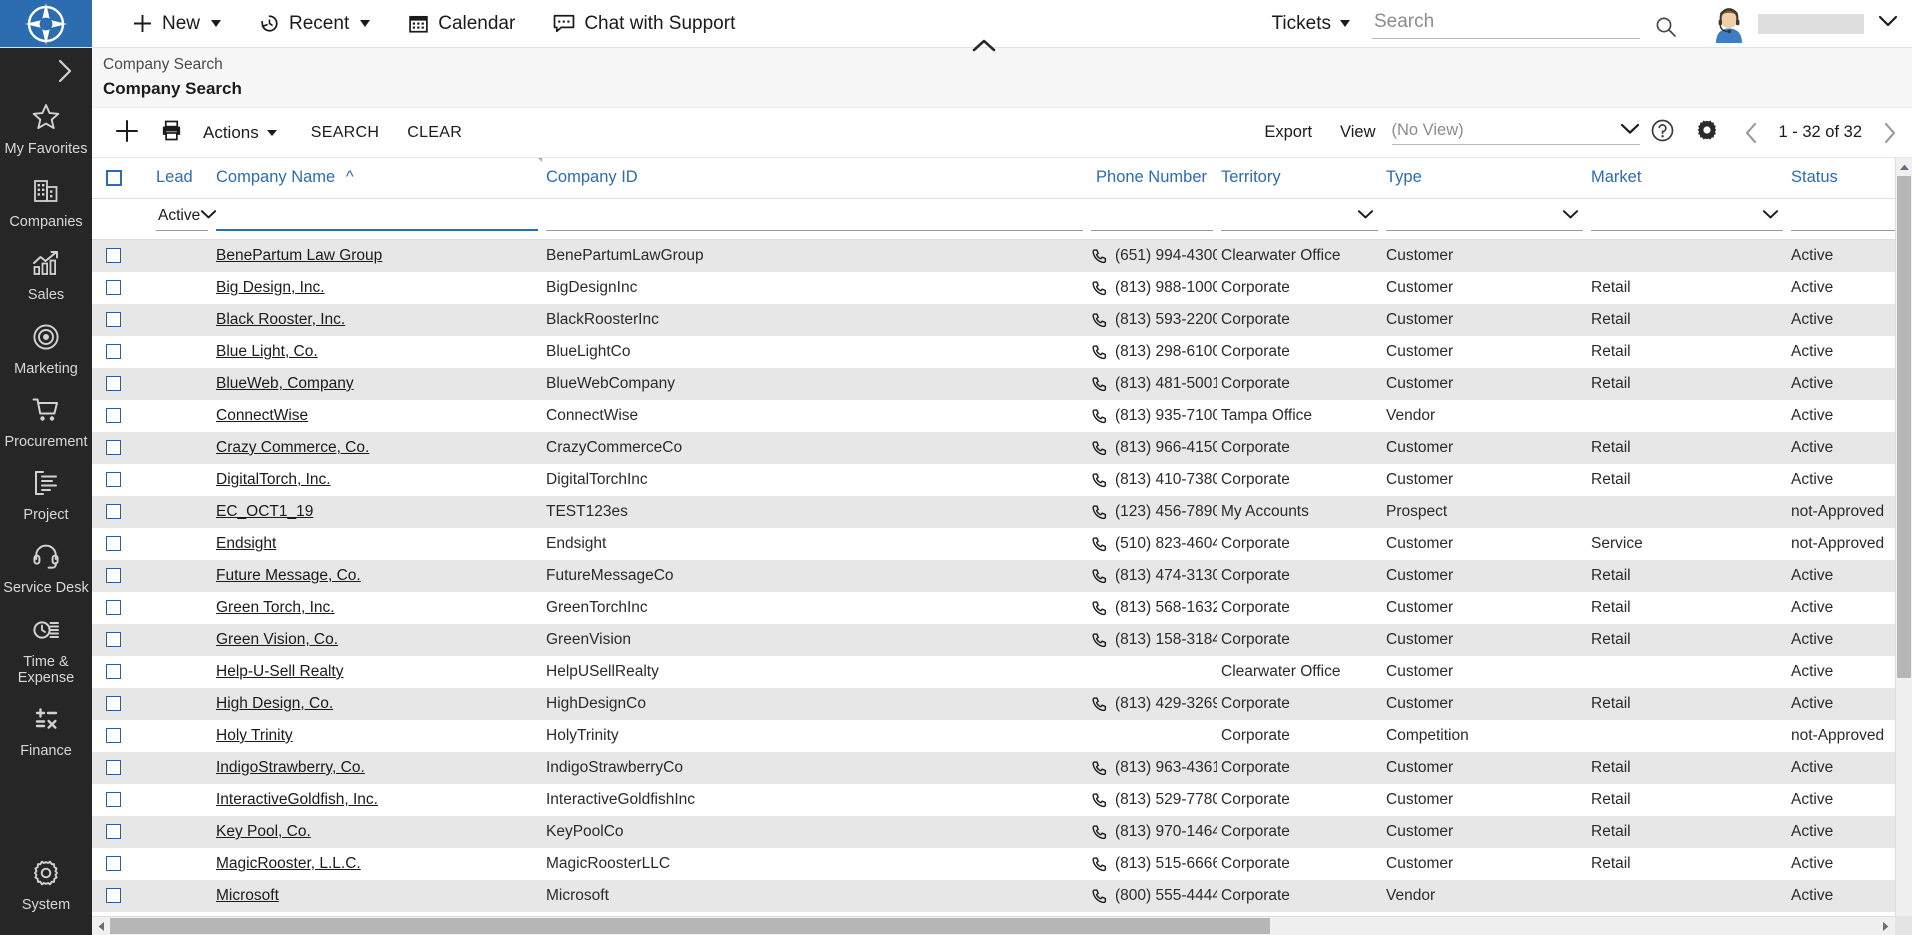 The image size is (1912, 935). Describe the element at coordinates (377, 178) in the screenshot. I see `column-header-company-name: Company Name ^` at that location.